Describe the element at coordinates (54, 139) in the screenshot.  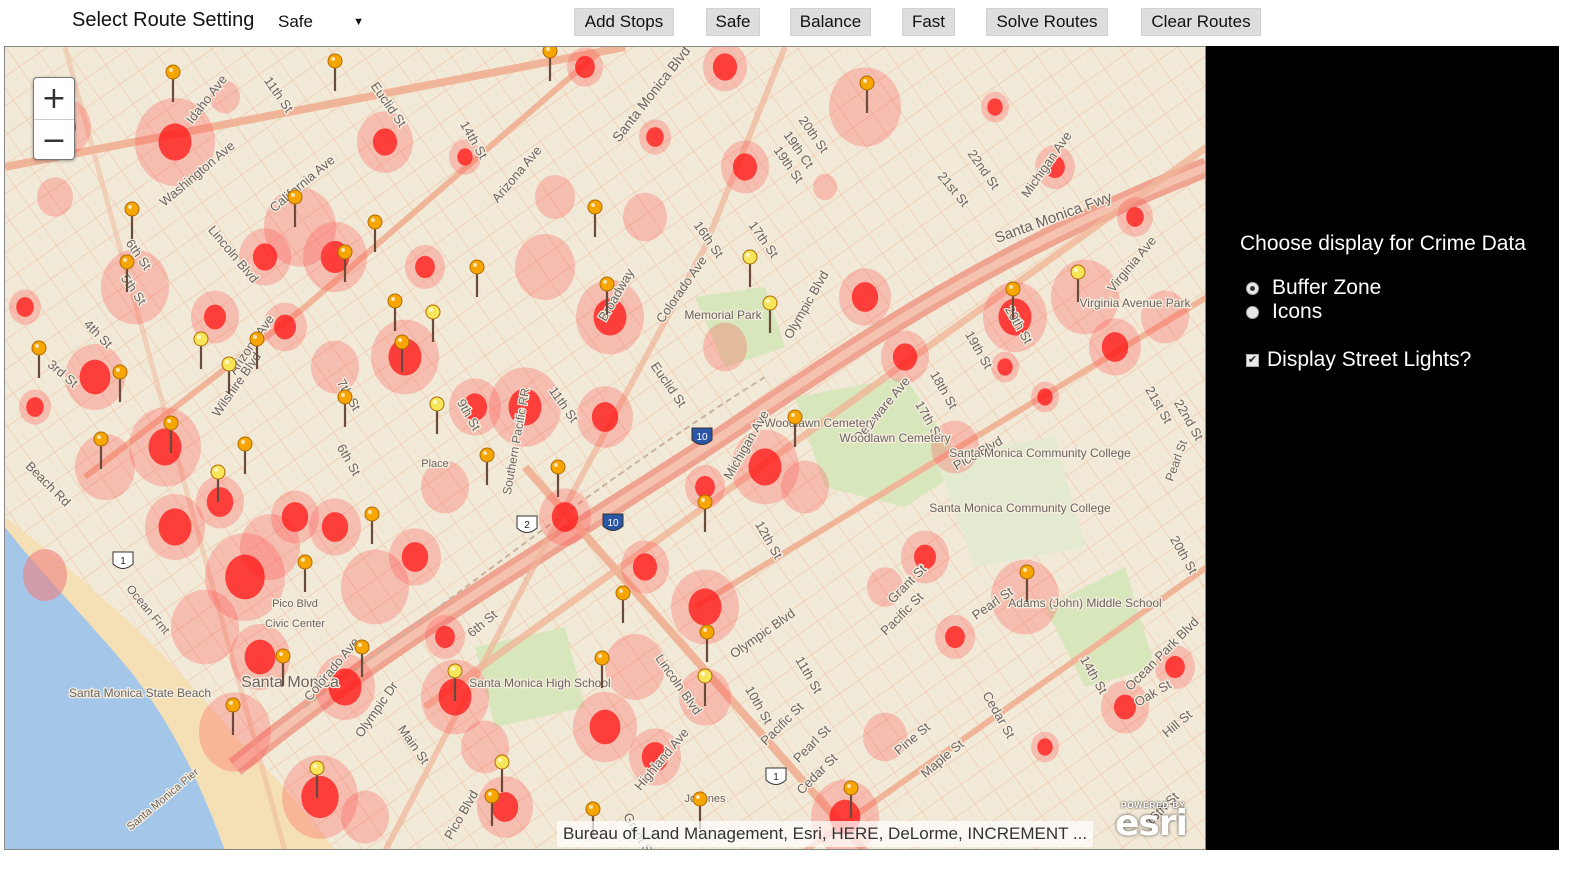
I see `zoom-out-button: −` at that location.